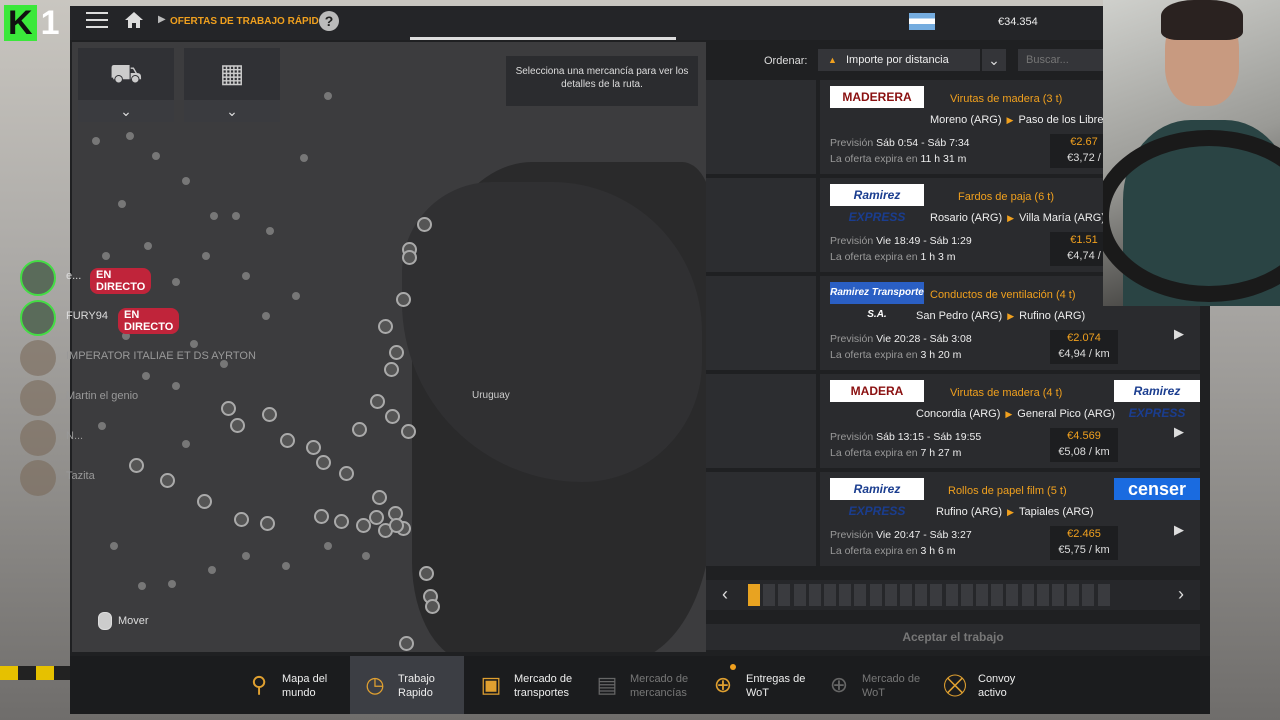 The height and width of the screenshot is (720, 1280). What do you see at coordinates (1084, 436) in the screenshot?
I see `price: €4.569` at bounding box center [1084, 436].